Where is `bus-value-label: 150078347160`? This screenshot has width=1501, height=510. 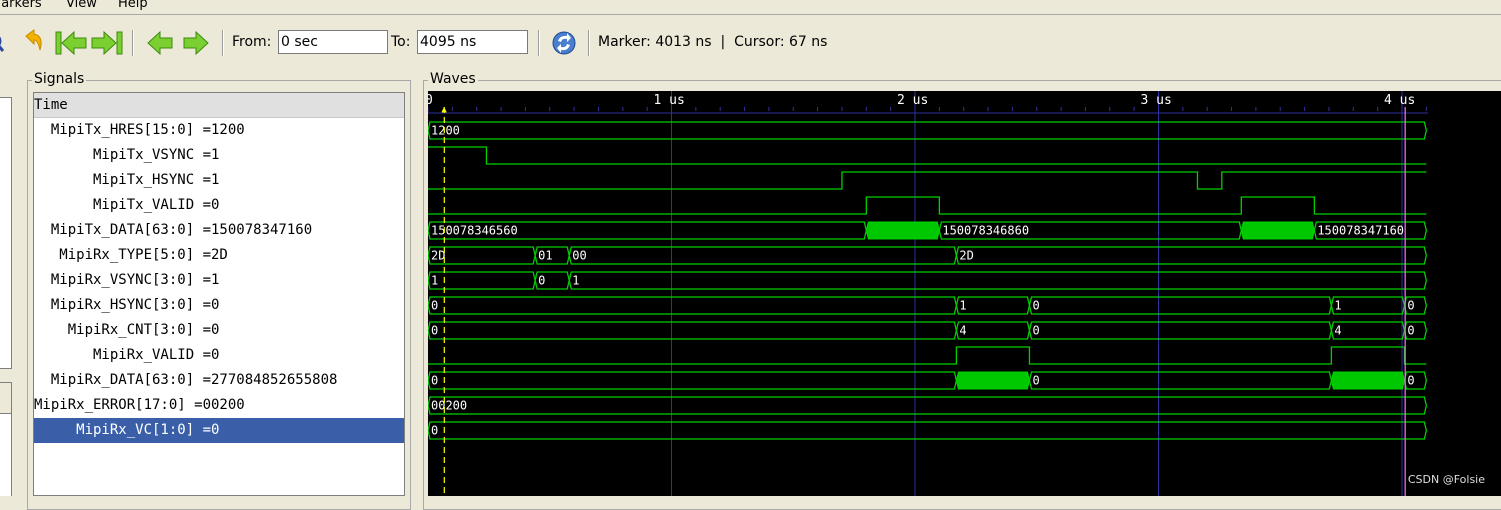
bus-value-label: 150078347160 is located at coordinates (1360, 231).